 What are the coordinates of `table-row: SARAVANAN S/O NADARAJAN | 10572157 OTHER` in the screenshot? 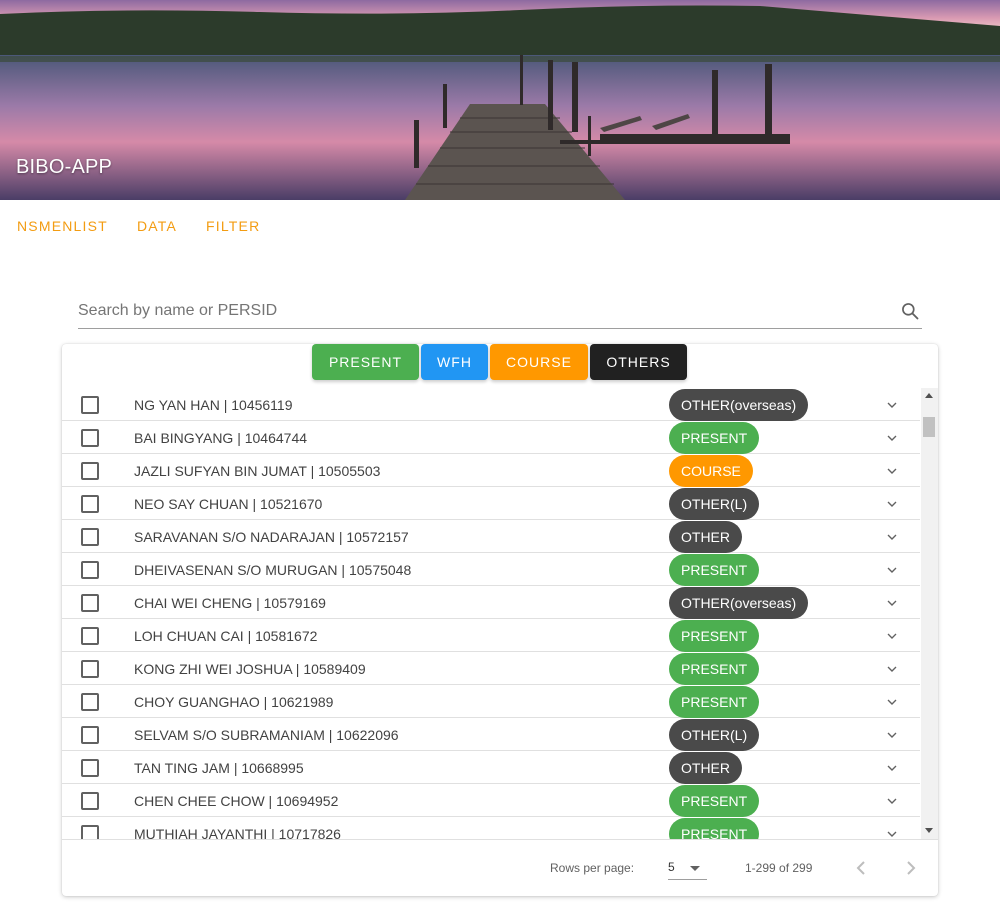 It's located at (491, 536).